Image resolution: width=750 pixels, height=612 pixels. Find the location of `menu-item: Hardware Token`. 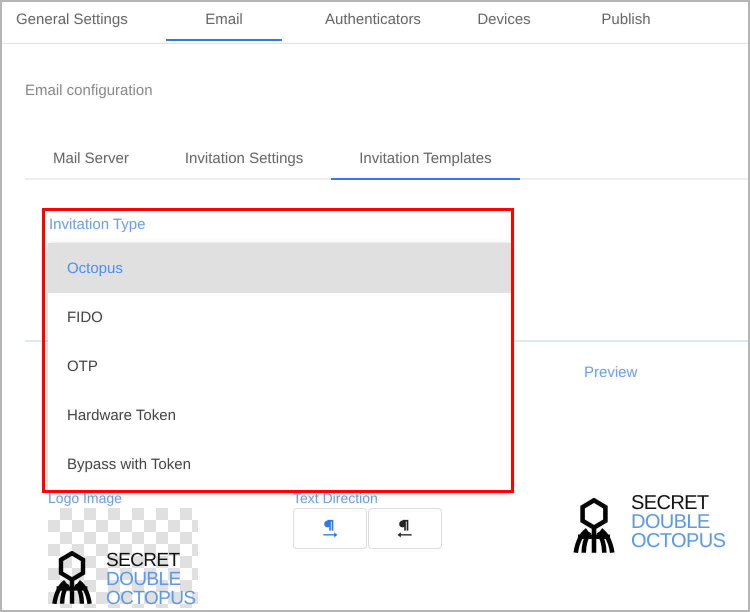

menu-item: Hardware Token is located at coordinates (279, 415).